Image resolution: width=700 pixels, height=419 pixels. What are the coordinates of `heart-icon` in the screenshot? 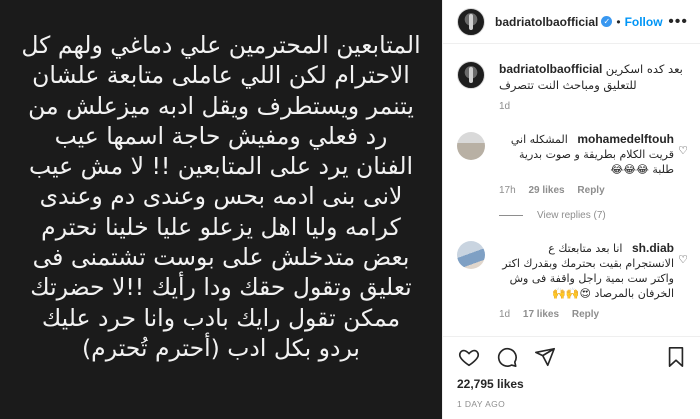 It's located at (469, 357).